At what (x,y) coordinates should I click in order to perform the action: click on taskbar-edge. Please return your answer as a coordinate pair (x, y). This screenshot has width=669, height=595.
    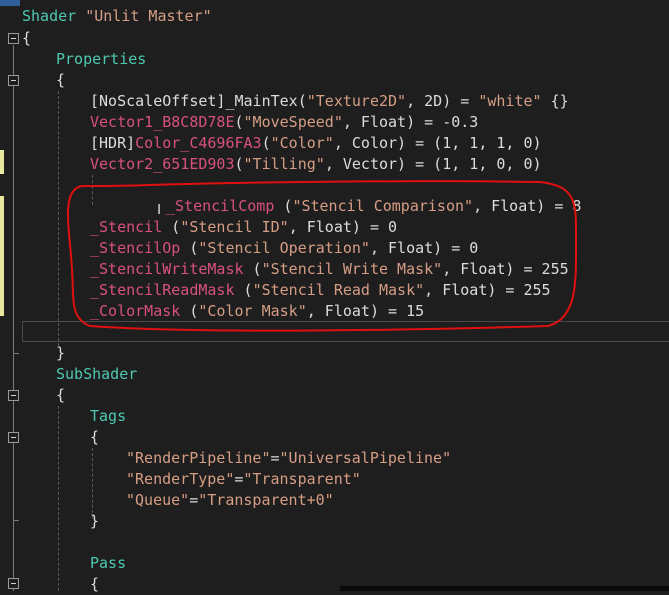
    Looking at the image, I should click on (504, 588).